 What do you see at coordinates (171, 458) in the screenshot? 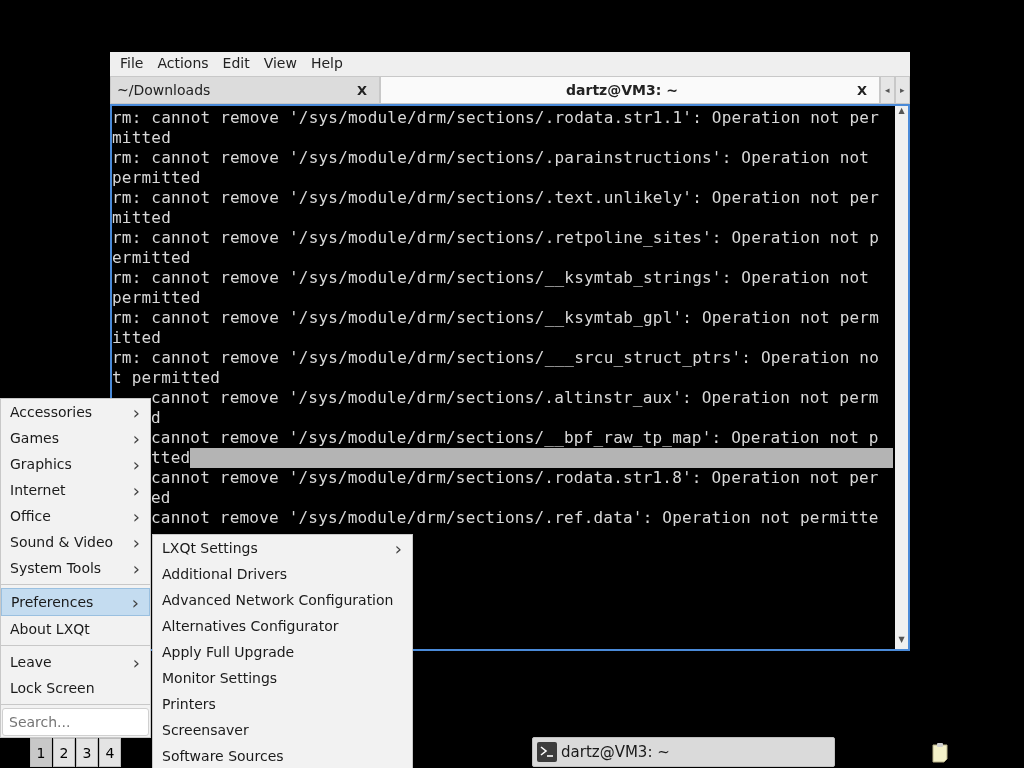
I see `terminal-output-line: tted` at bounding box center [171, 458].